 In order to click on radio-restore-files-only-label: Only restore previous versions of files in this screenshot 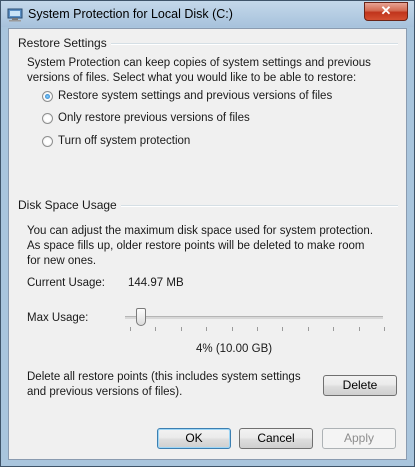, I will do `click(154, 118)`.